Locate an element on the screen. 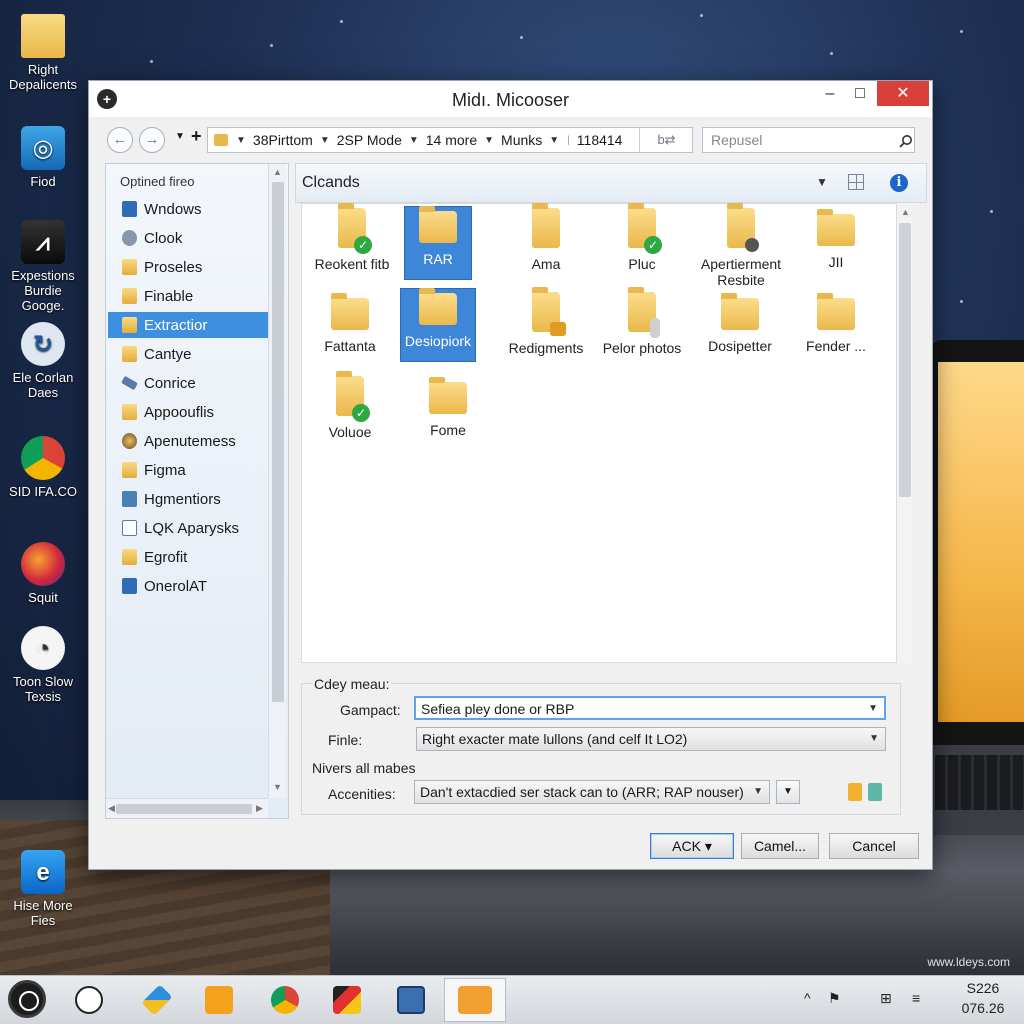  file-item: Fome is located at coordinates (448, 414).